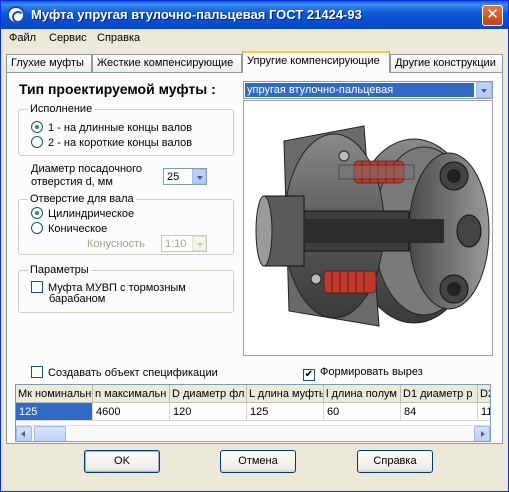  What do you see at coordinates (131, 412) in the screenshot?
I see `table-cell: 4600` at bounding box center [131, 412].